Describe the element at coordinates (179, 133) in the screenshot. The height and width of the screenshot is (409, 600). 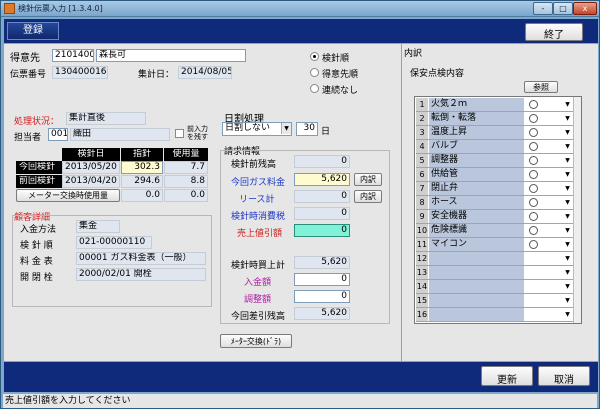
I see `carry-over-checkbox` at that location.